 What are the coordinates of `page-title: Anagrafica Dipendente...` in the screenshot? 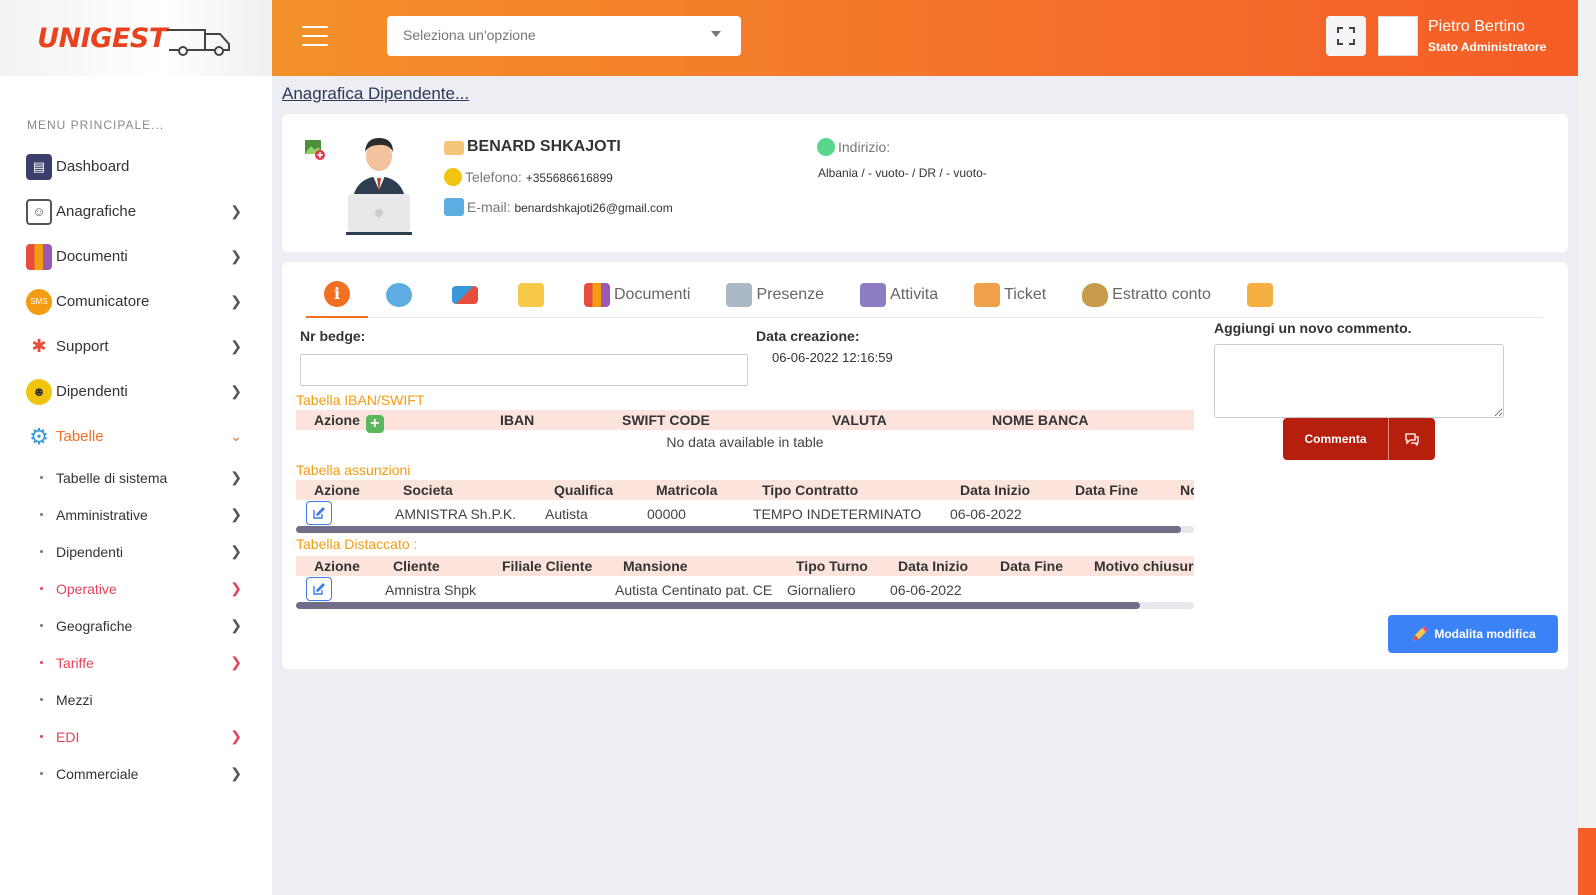 It's located at (375, 94).